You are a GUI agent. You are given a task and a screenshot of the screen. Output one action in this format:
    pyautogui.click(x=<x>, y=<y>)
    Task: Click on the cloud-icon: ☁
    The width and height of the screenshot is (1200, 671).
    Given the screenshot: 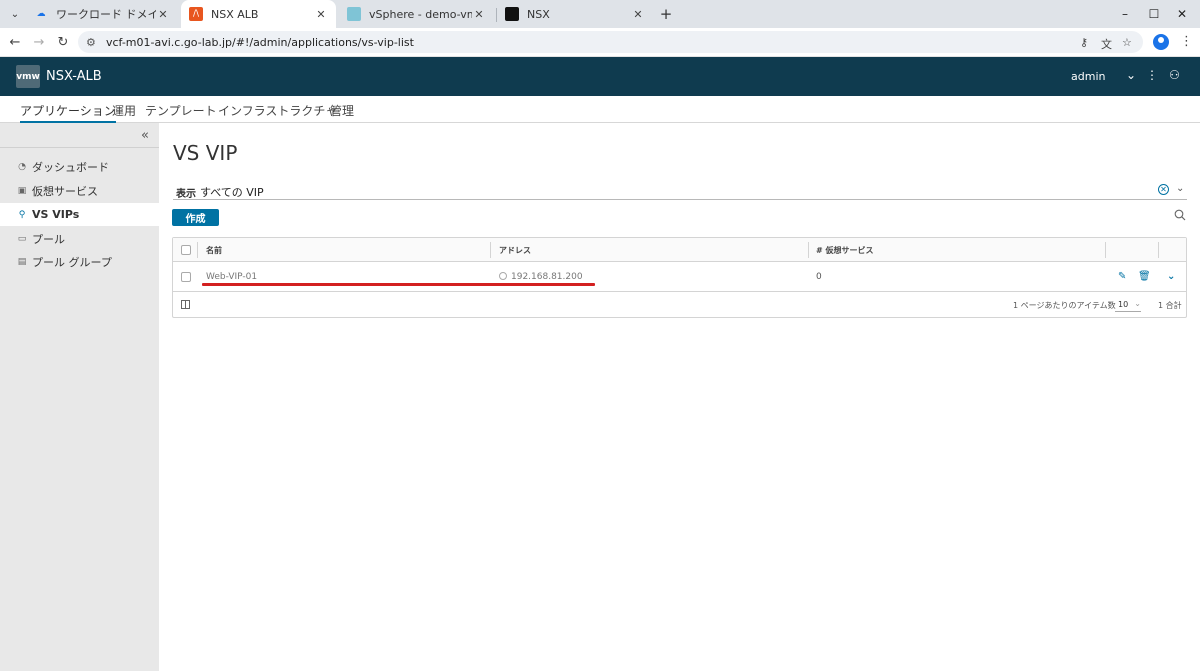 What is the action you would take?
    pyautogui.click(x=41, y=14)
    